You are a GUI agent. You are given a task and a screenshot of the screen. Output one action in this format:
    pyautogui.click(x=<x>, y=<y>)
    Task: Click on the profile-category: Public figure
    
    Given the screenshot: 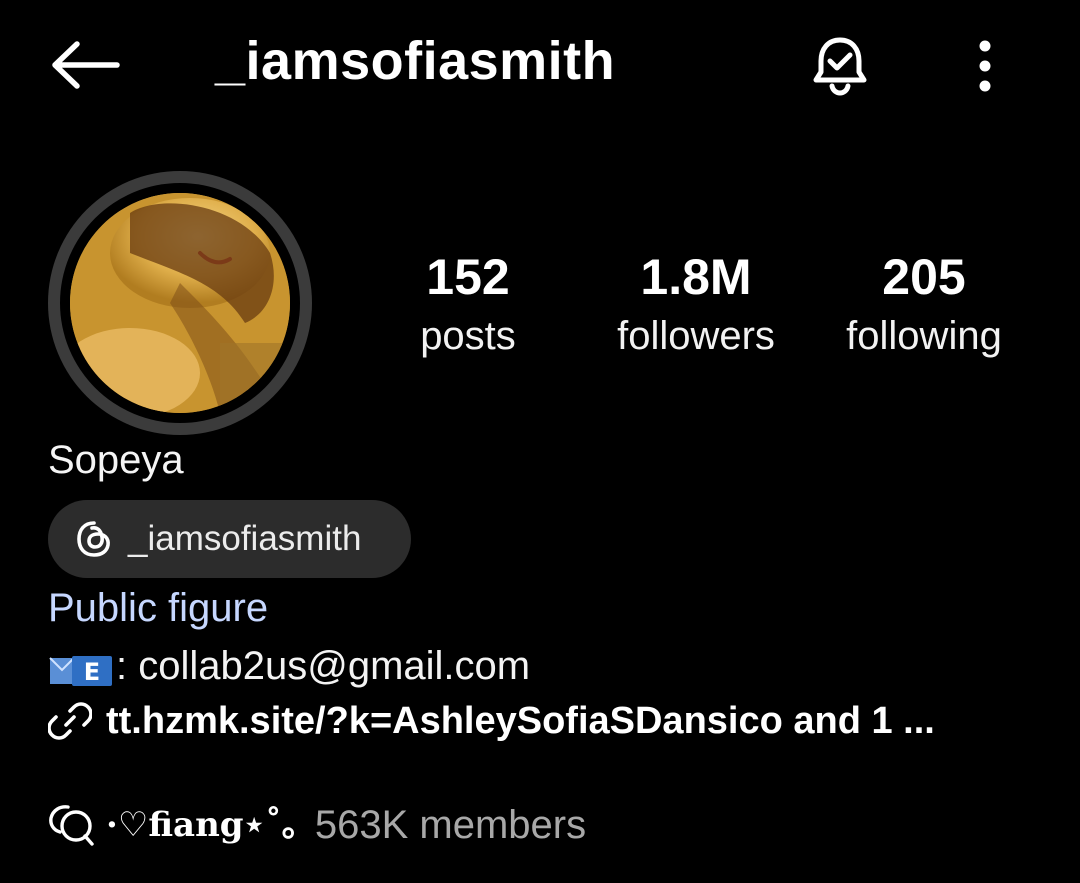 What is the action you would take?
    pyautogui.click(x=158, y=608)
    